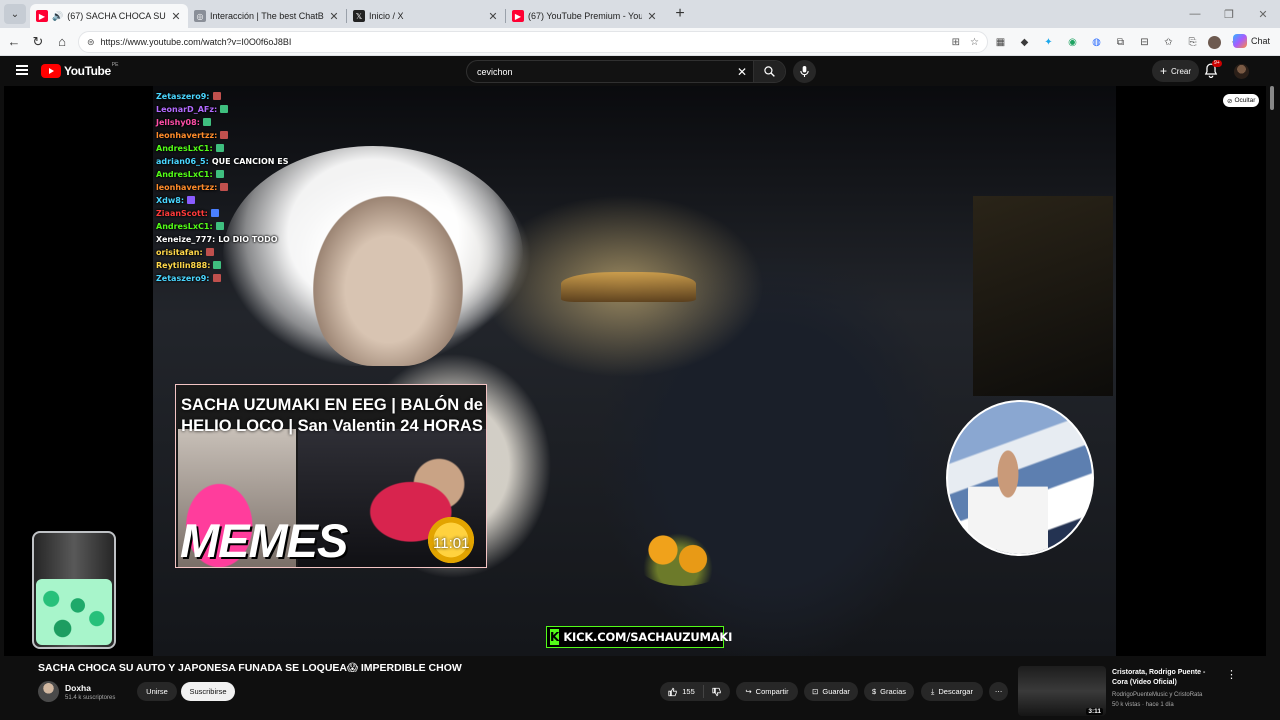  What do you see at coordinates (15, 14) in the screenshot?
I see `tab-actions-menu: ⌄` at bounding box center [15, 14].